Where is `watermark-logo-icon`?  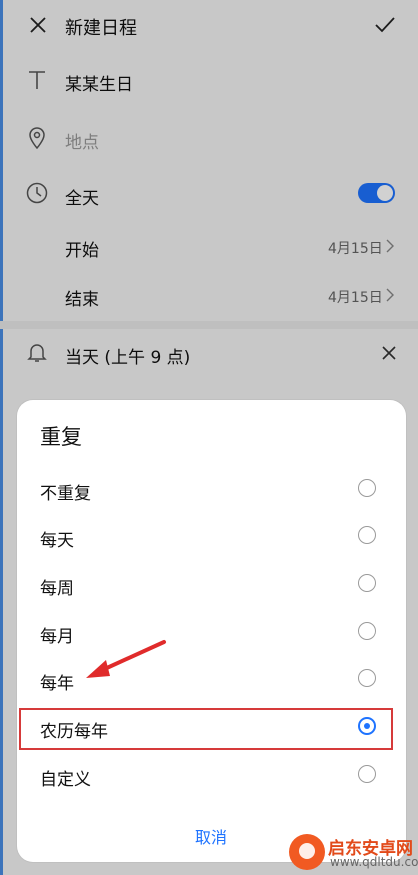
watermark-logo-icon is located at coordinates (307, 852).